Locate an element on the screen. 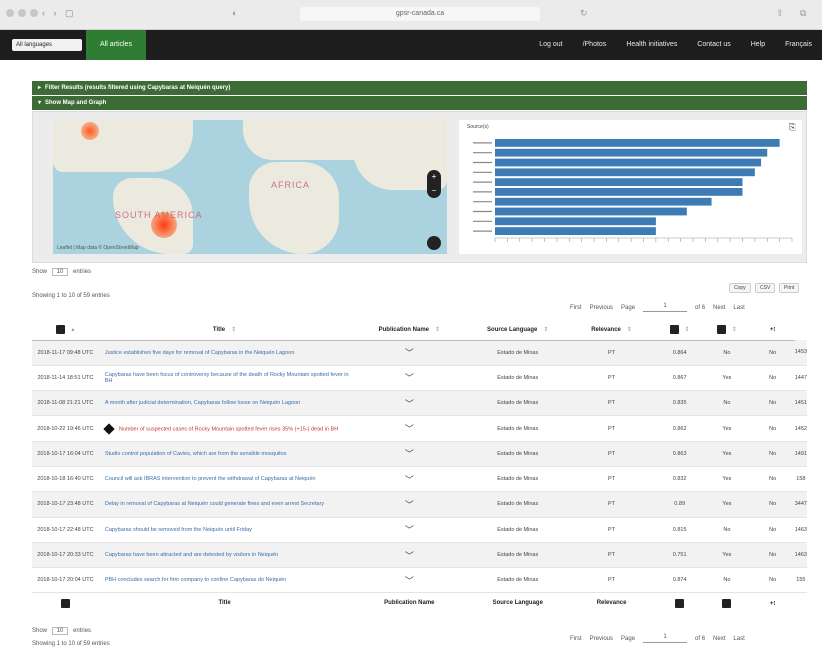 Image resolution: width=822 pixels, height=657 pixels. zoom-in-icon: + is located at coordinates (434, 177).